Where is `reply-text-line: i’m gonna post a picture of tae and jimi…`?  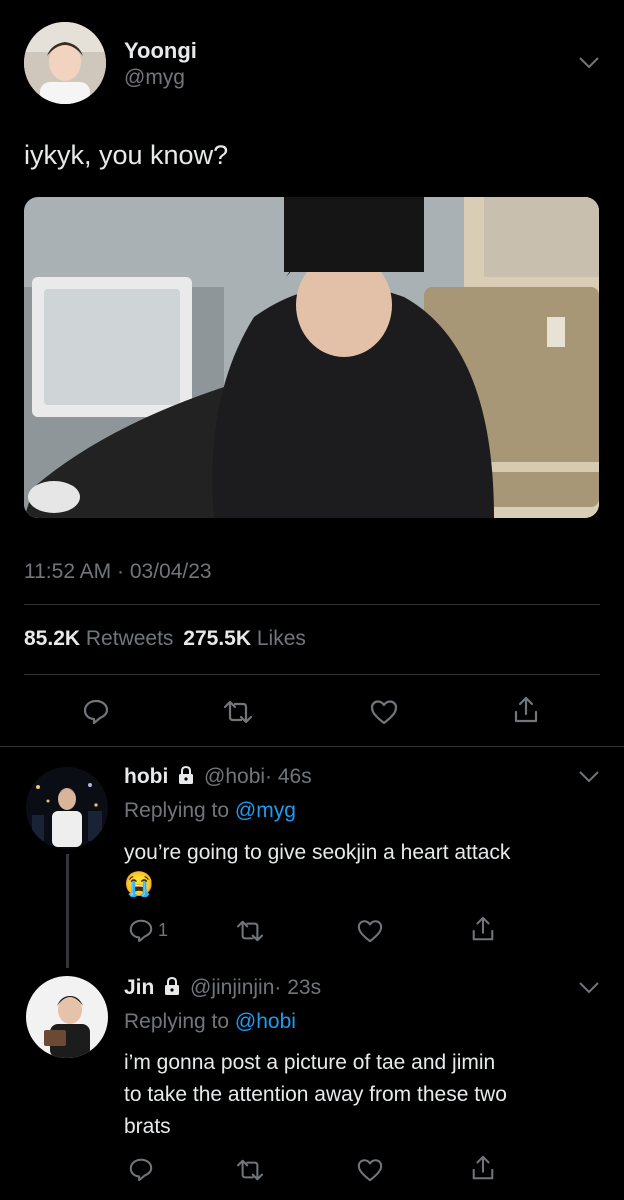
reply-text-line: i’m gonna post a picture of tae and jimi… is located at coordinates (310, 1062).